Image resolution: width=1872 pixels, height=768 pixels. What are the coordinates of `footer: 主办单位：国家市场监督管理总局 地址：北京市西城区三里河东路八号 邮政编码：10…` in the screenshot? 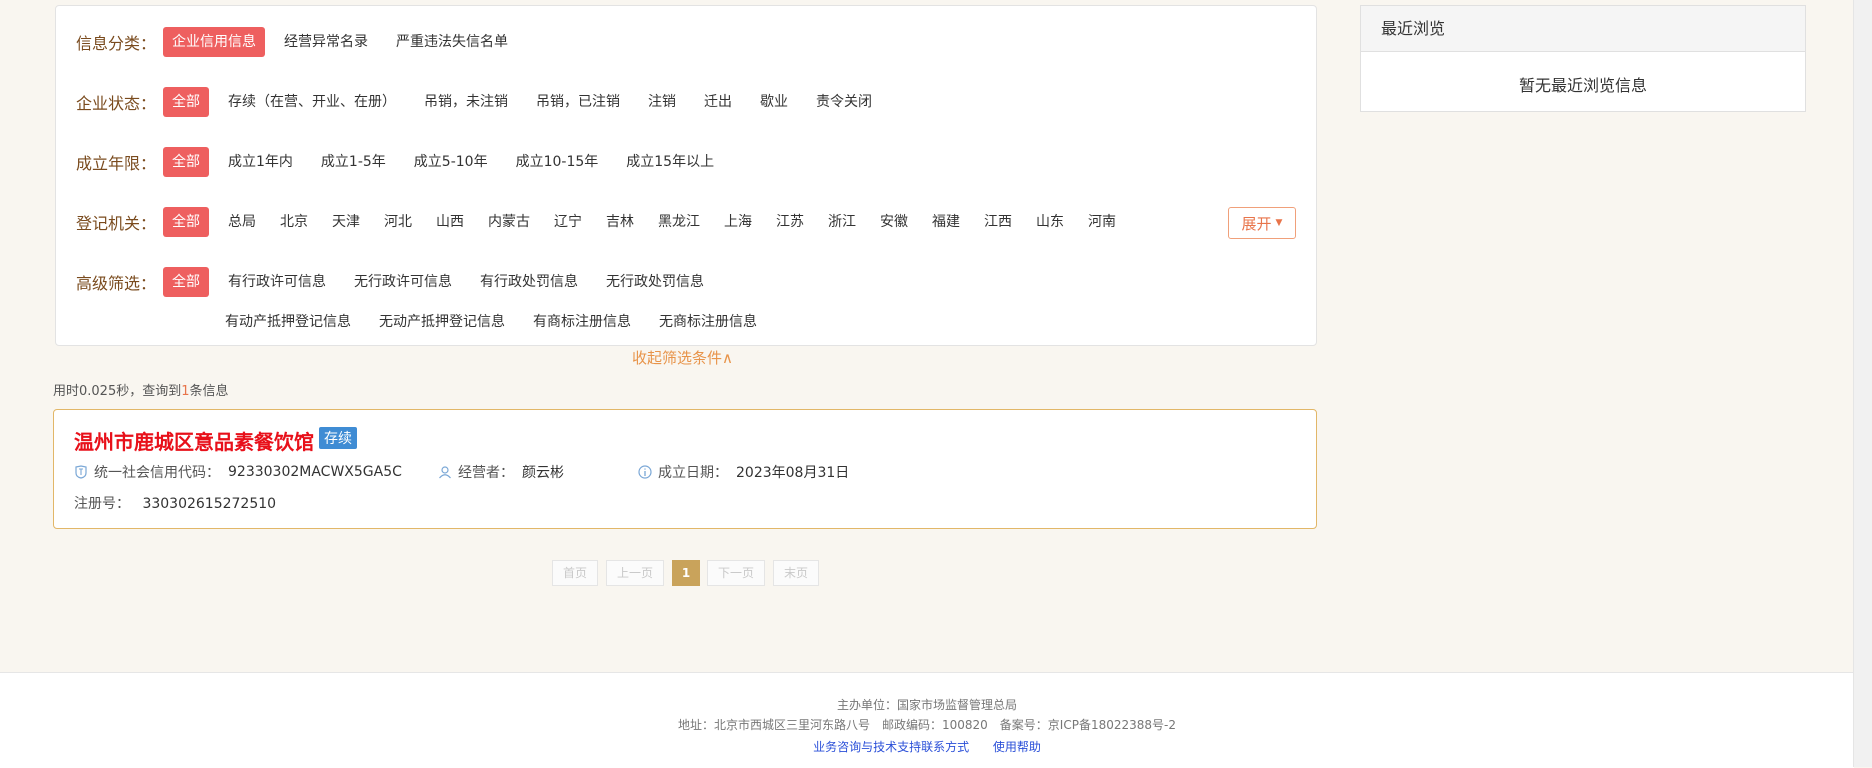 It's located at (927, 720).